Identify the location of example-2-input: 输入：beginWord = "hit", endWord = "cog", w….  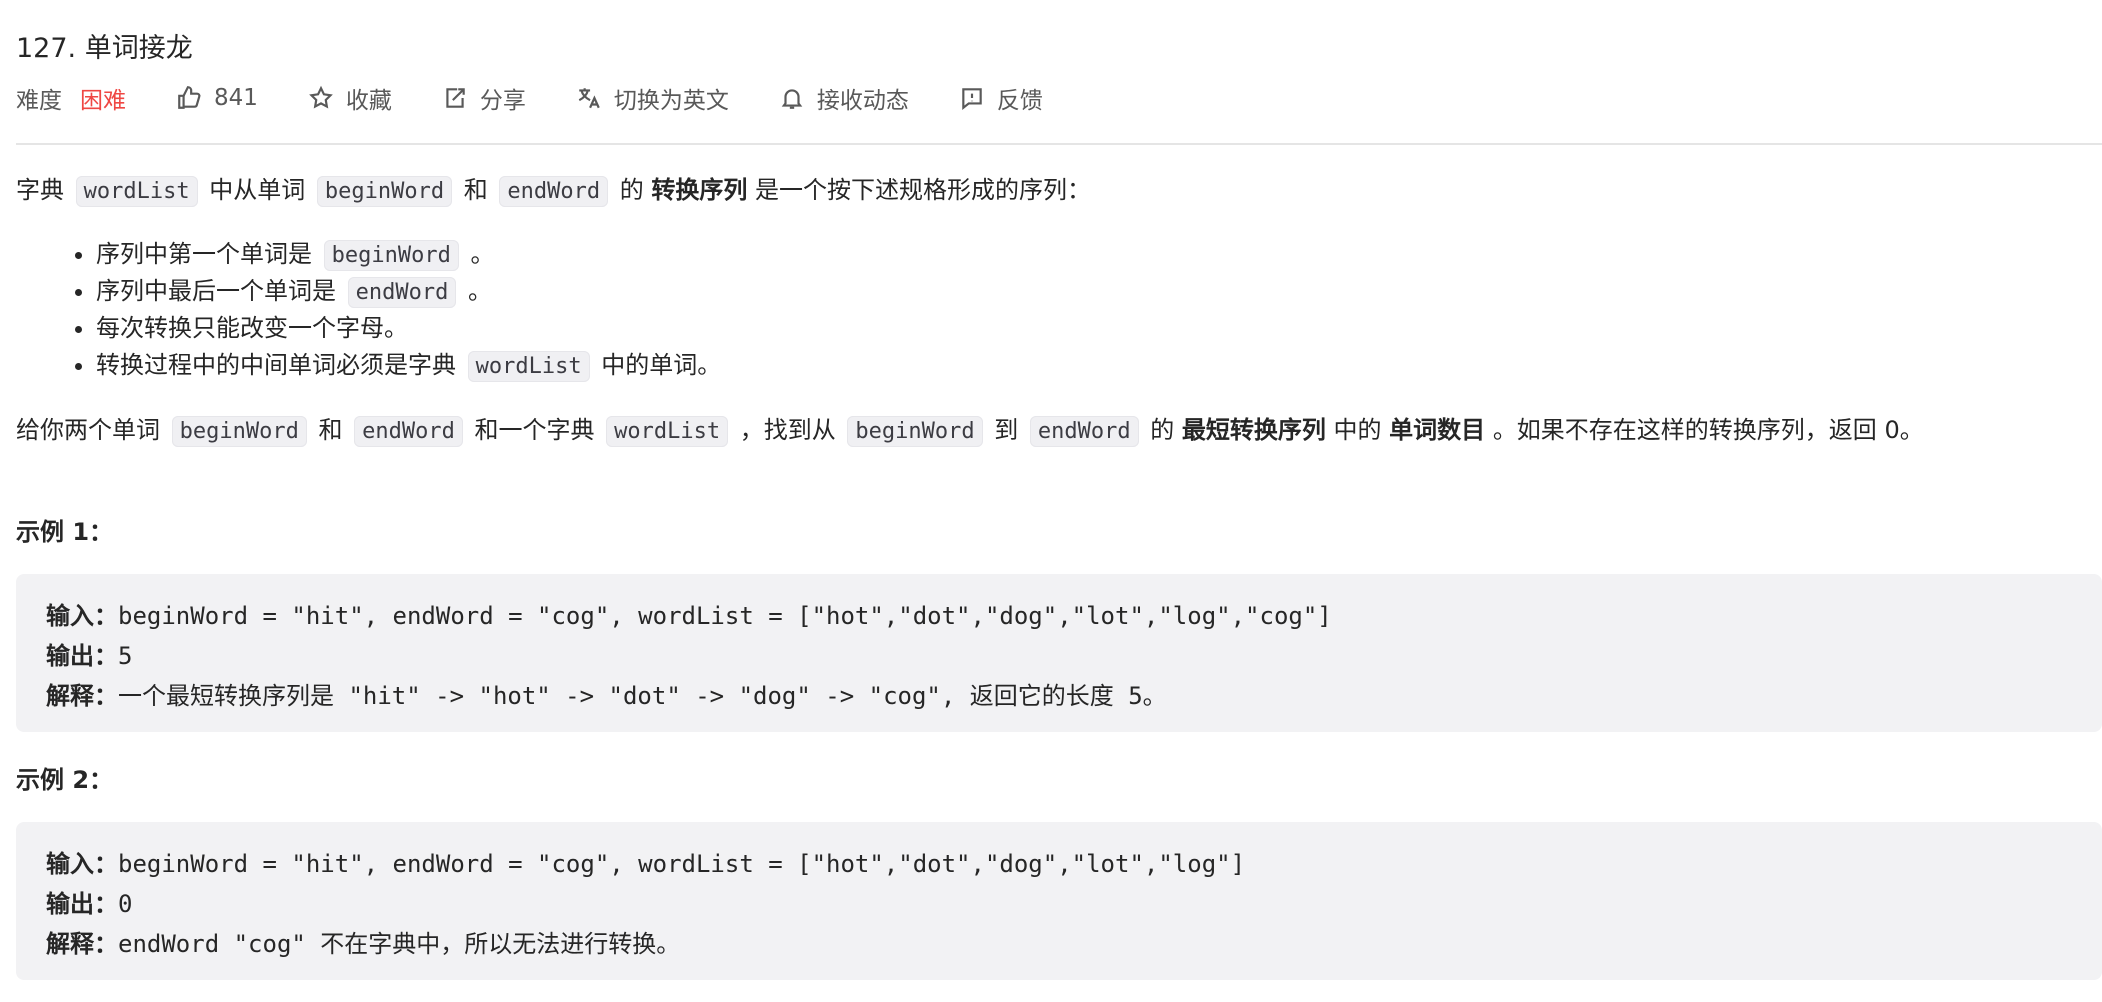
(645, 861).